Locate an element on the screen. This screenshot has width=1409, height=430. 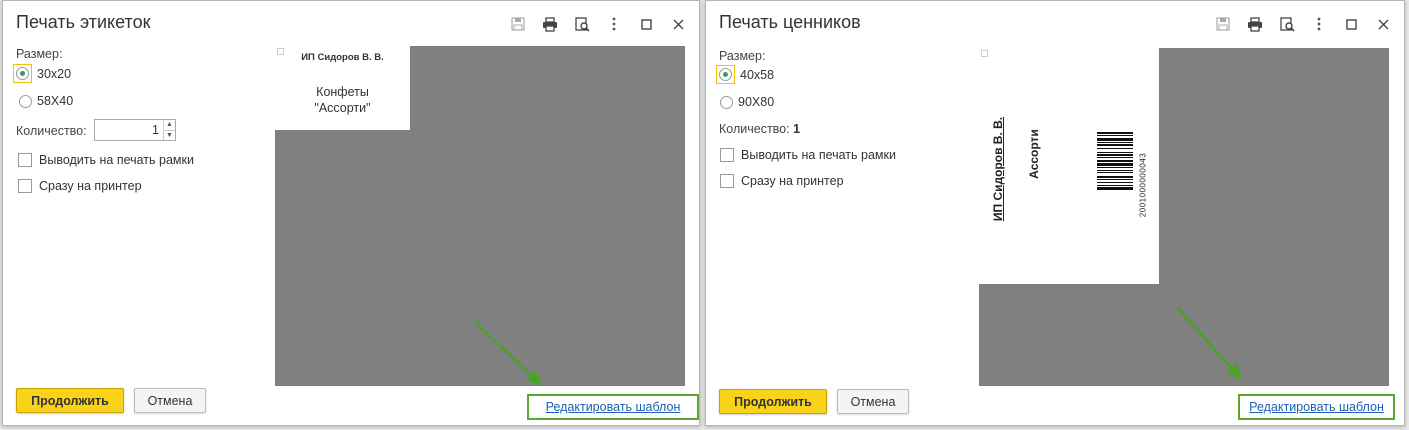
label-preview-sheet: ИП Сидоров В. В. Конфеты "Ассорти" is located at coordinates (342, 88).